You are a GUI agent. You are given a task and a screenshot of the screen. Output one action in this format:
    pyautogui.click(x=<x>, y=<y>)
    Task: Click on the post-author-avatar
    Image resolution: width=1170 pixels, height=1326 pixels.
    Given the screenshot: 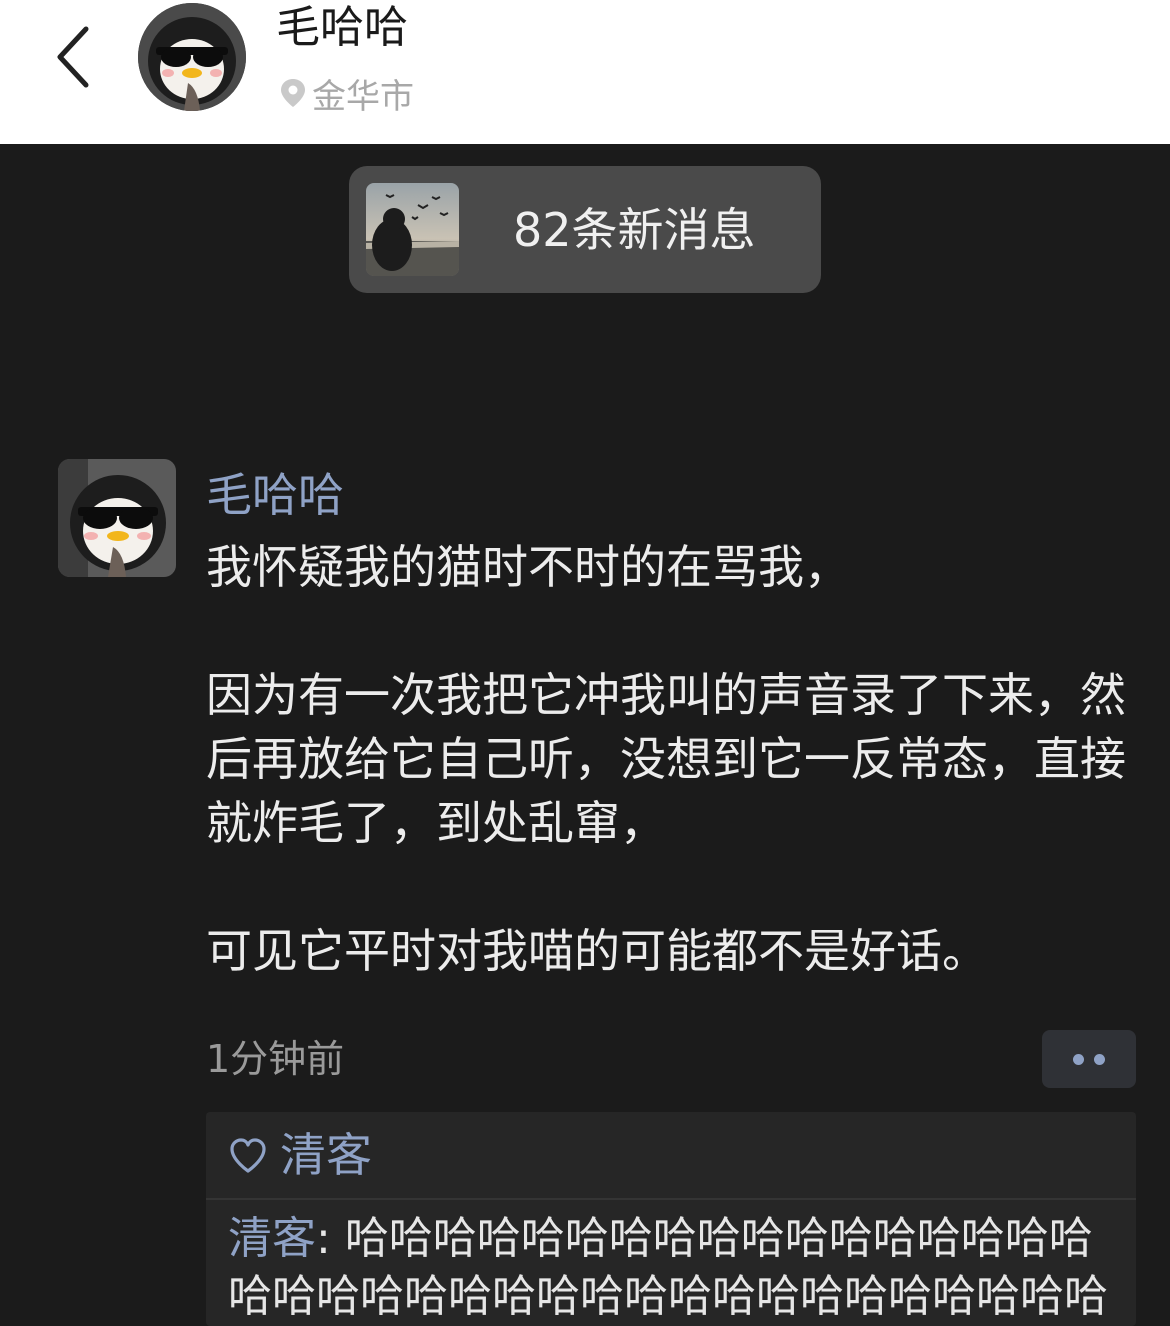 What is the action you would take?
    pyautogui.click(x=117, y=518)
    